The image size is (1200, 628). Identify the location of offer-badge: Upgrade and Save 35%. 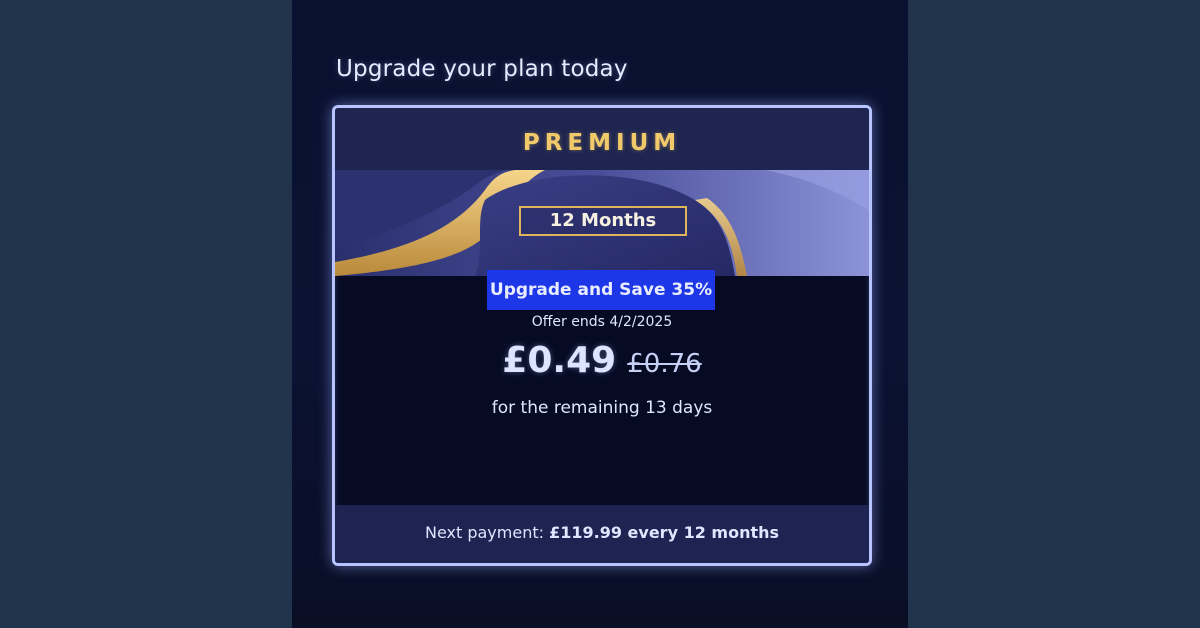
(601, 290).